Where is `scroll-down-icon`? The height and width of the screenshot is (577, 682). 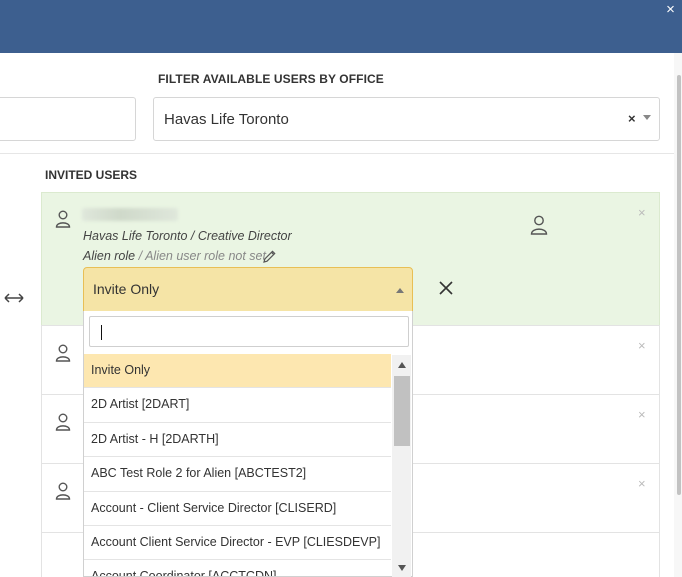
scroll-down-icon is located at coordinates (402, 568).